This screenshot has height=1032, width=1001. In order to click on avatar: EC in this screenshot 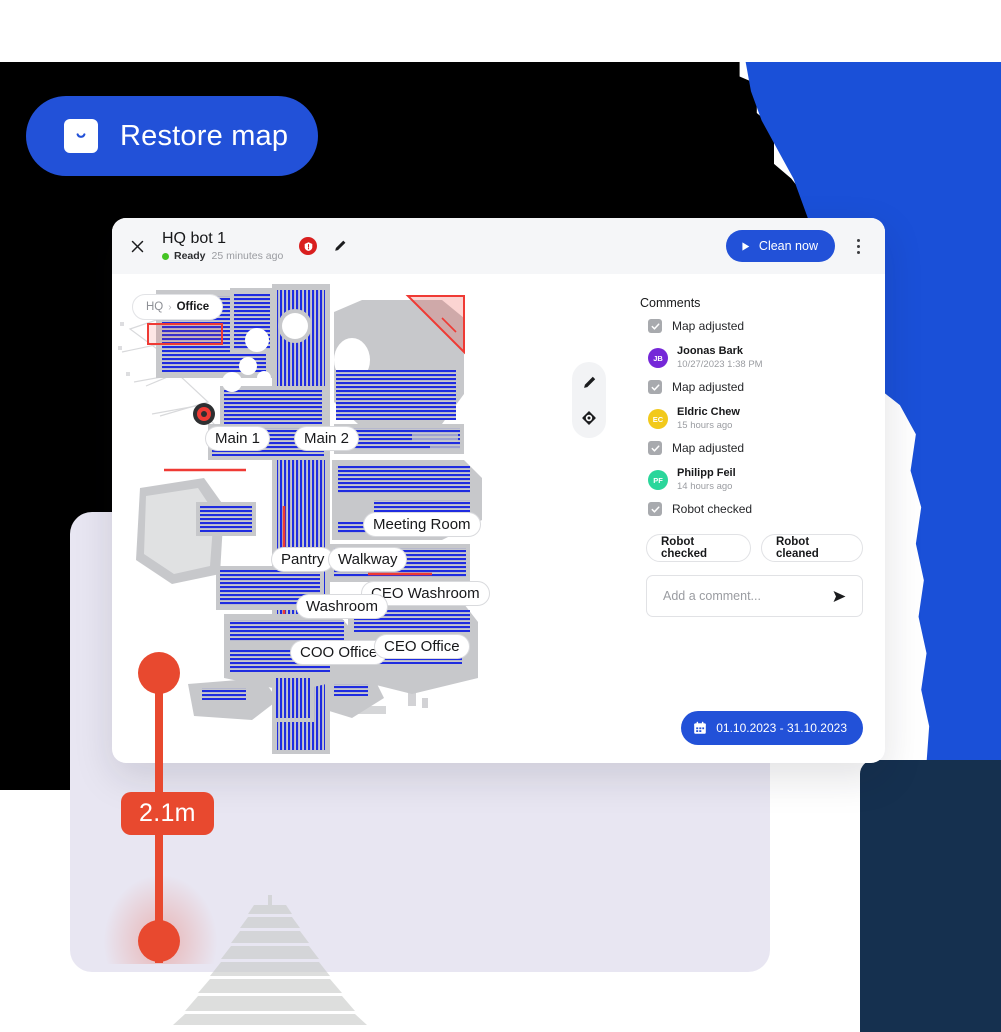, I will do `click(658, 419)`.